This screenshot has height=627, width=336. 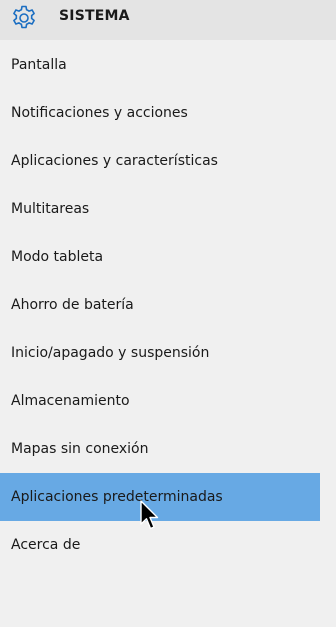 I want to click on nav-item-multitareas: Multitareas, so click(x=168, y=209).